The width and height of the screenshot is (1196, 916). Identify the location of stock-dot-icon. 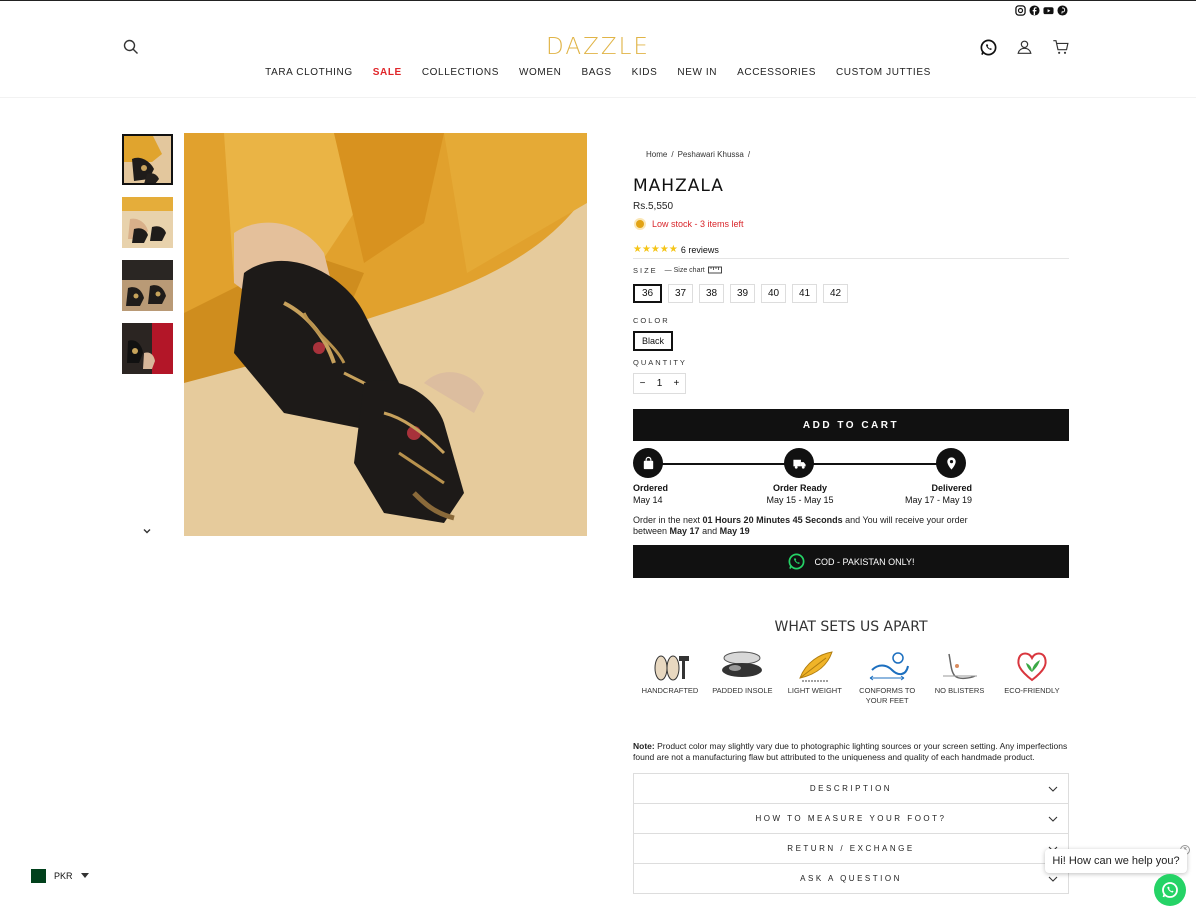
(640, 224).